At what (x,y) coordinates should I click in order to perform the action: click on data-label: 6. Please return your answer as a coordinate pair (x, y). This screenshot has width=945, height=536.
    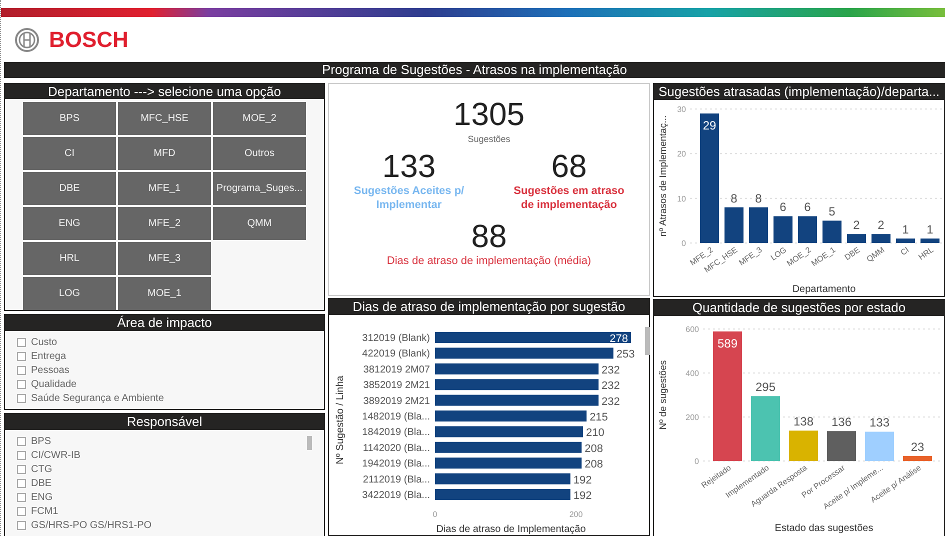
    Looking at the image, I should click on (807, 207).